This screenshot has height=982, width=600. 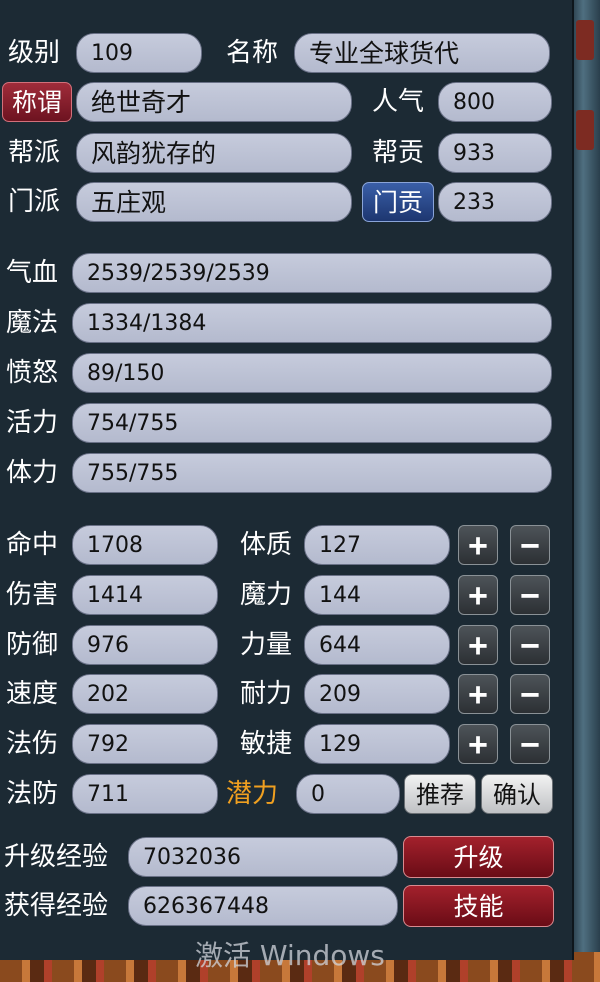 What do you see at coordinates (377, 595) in the screenshot?
I see `attribute-field: 144` at bounding box center [377, 595].